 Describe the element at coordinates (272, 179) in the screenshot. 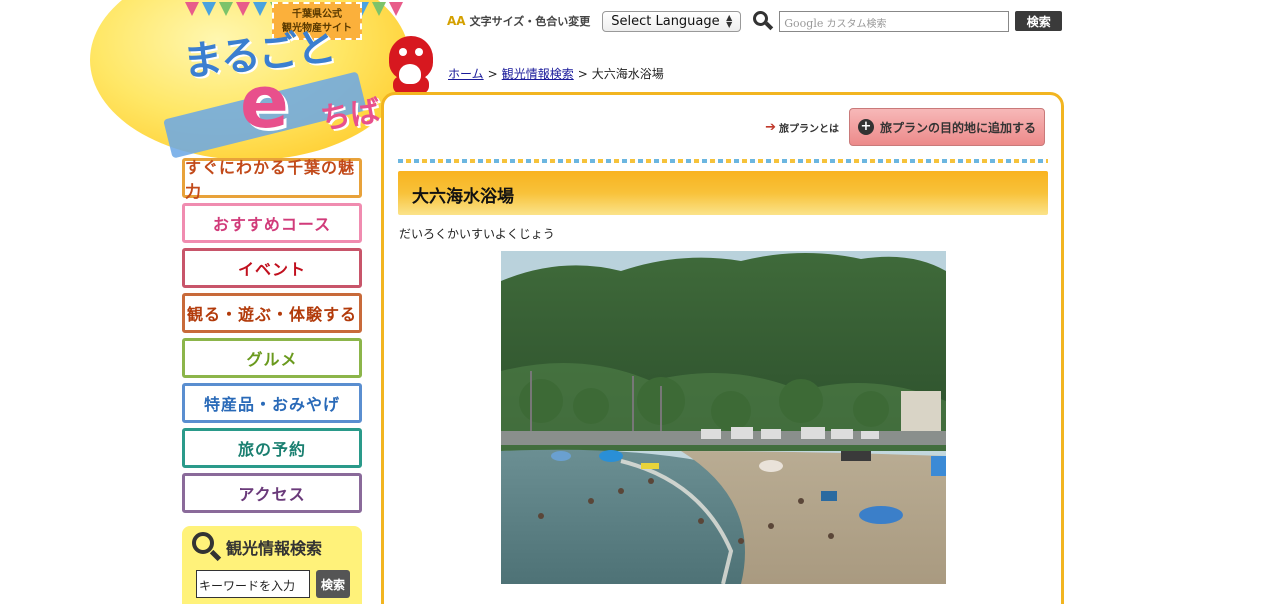

I see `nav-charm: すぐにわかる千葉の魅力` at that location.